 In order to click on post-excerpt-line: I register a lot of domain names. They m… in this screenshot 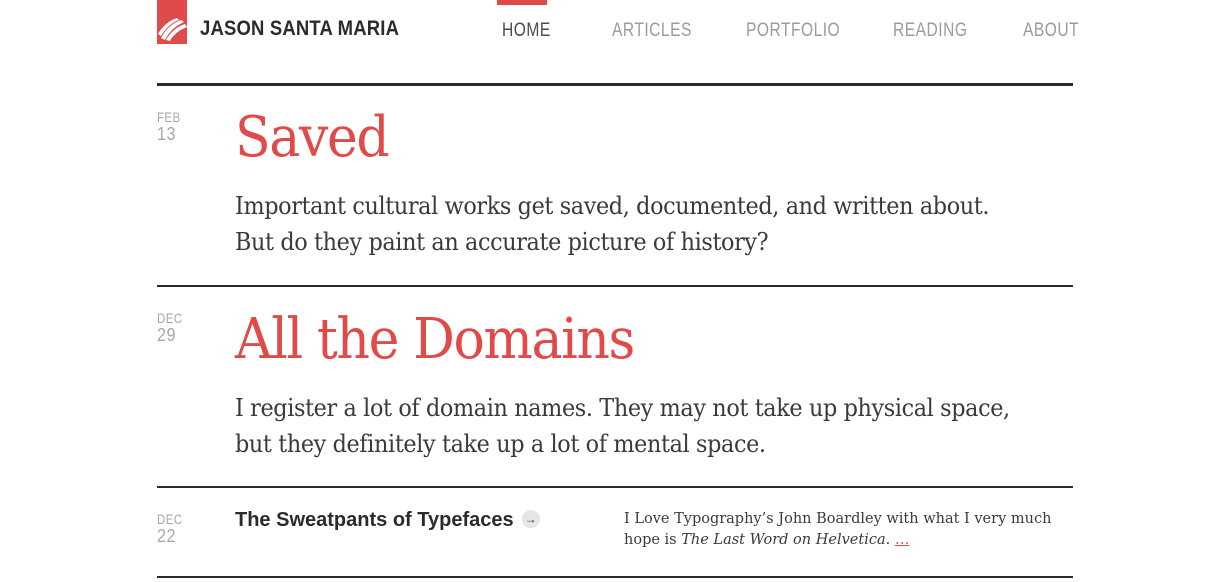, I will do `click(622, 408)`.